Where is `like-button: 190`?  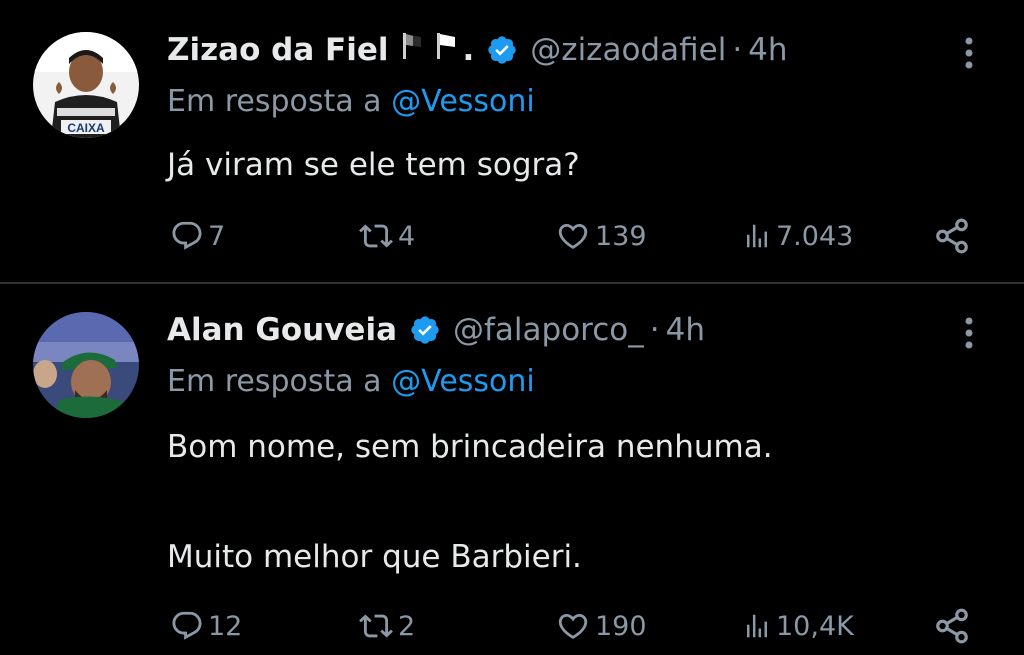
like-button: 190 is located at coordinates (601, 626).